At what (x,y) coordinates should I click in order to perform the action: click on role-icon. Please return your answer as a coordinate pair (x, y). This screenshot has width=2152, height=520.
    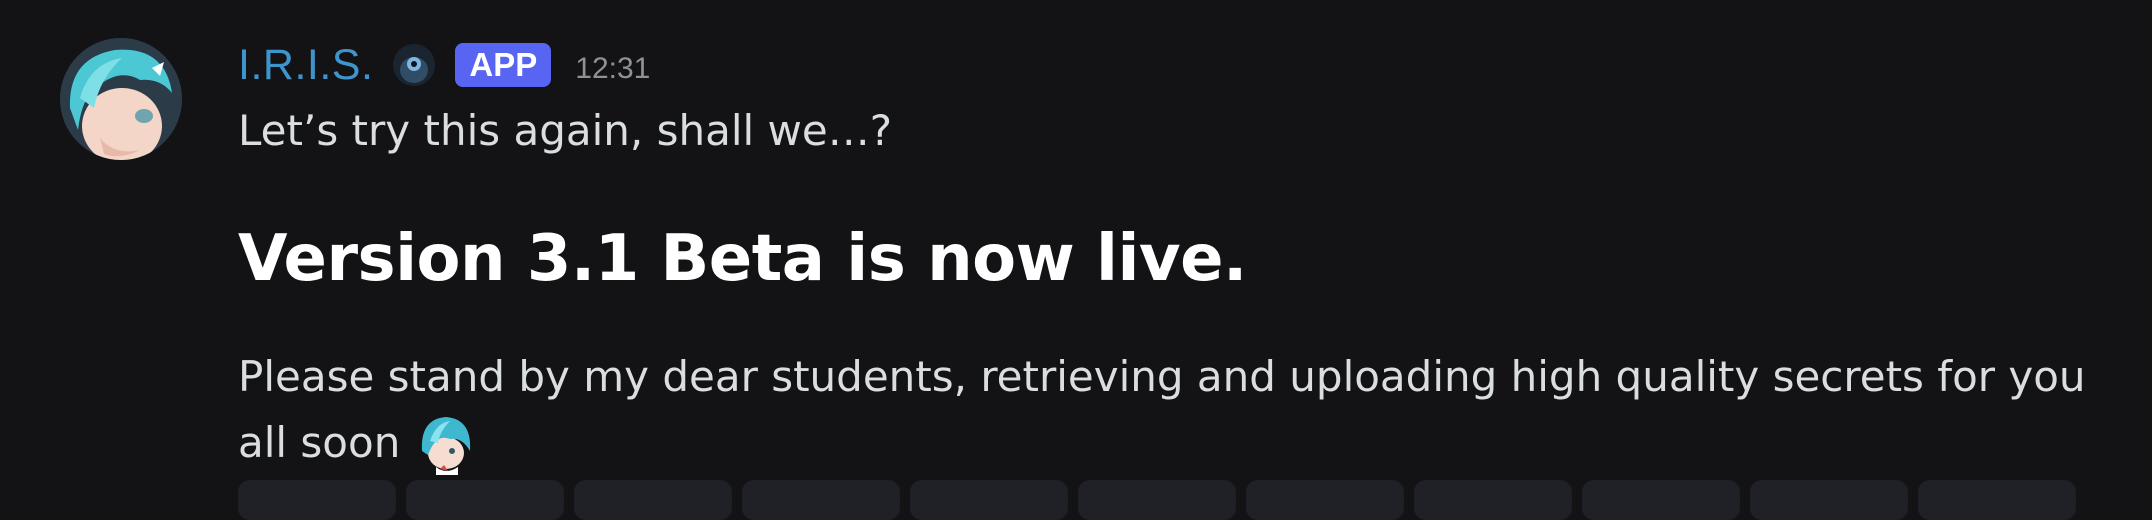
    Looking at the image, I should click on (414, 65).